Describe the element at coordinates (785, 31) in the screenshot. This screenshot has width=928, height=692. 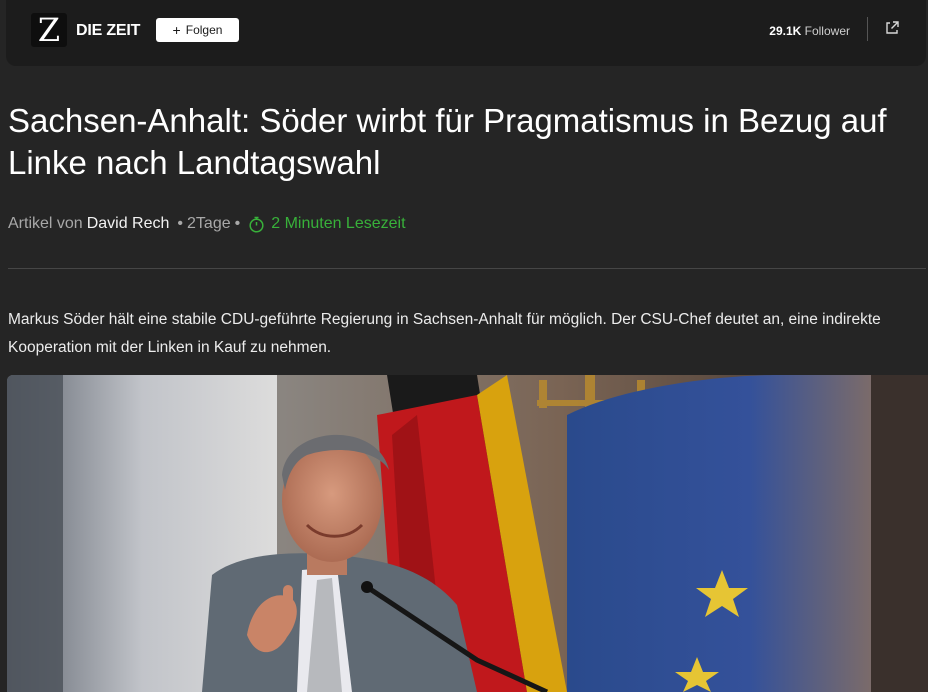
I see `follower-number: 29.1K` at that location.